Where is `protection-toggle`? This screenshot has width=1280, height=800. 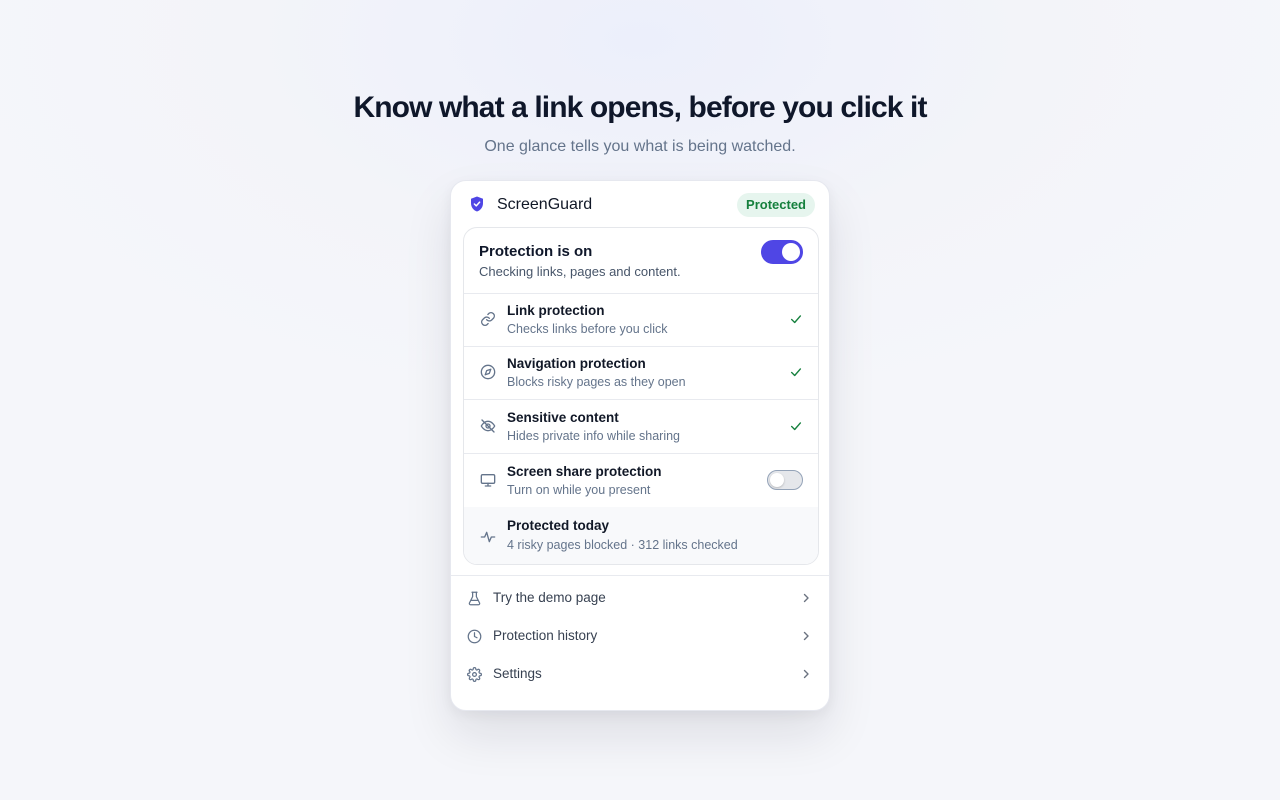
protection-toggle is located at coordinates (782, 252).